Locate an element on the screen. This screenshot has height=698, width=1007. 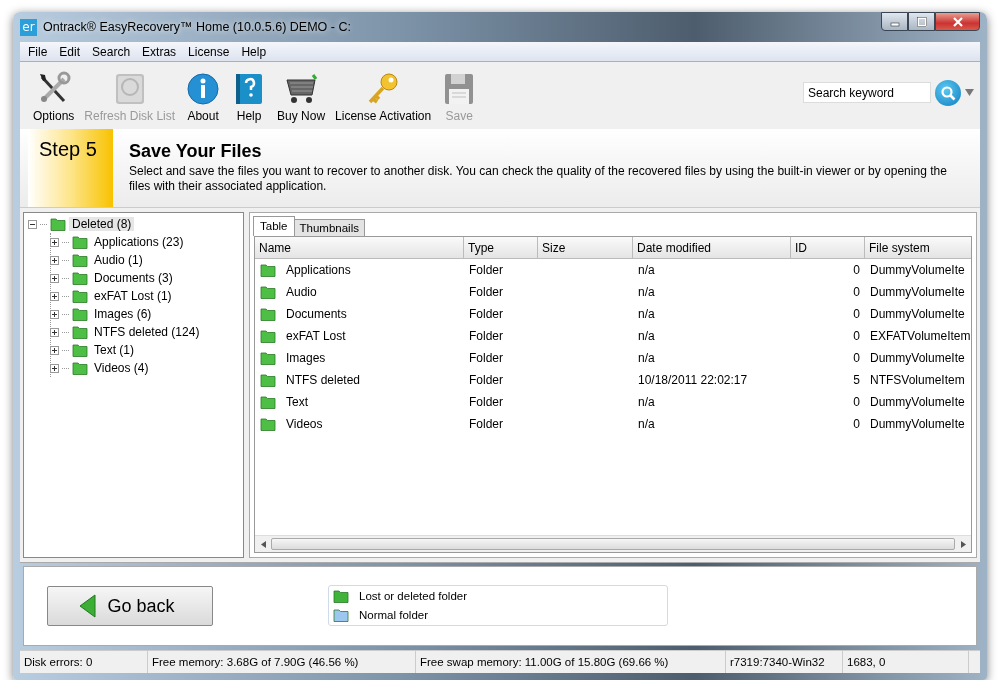
back-arrow-icon is located at coordinates (88, 606).